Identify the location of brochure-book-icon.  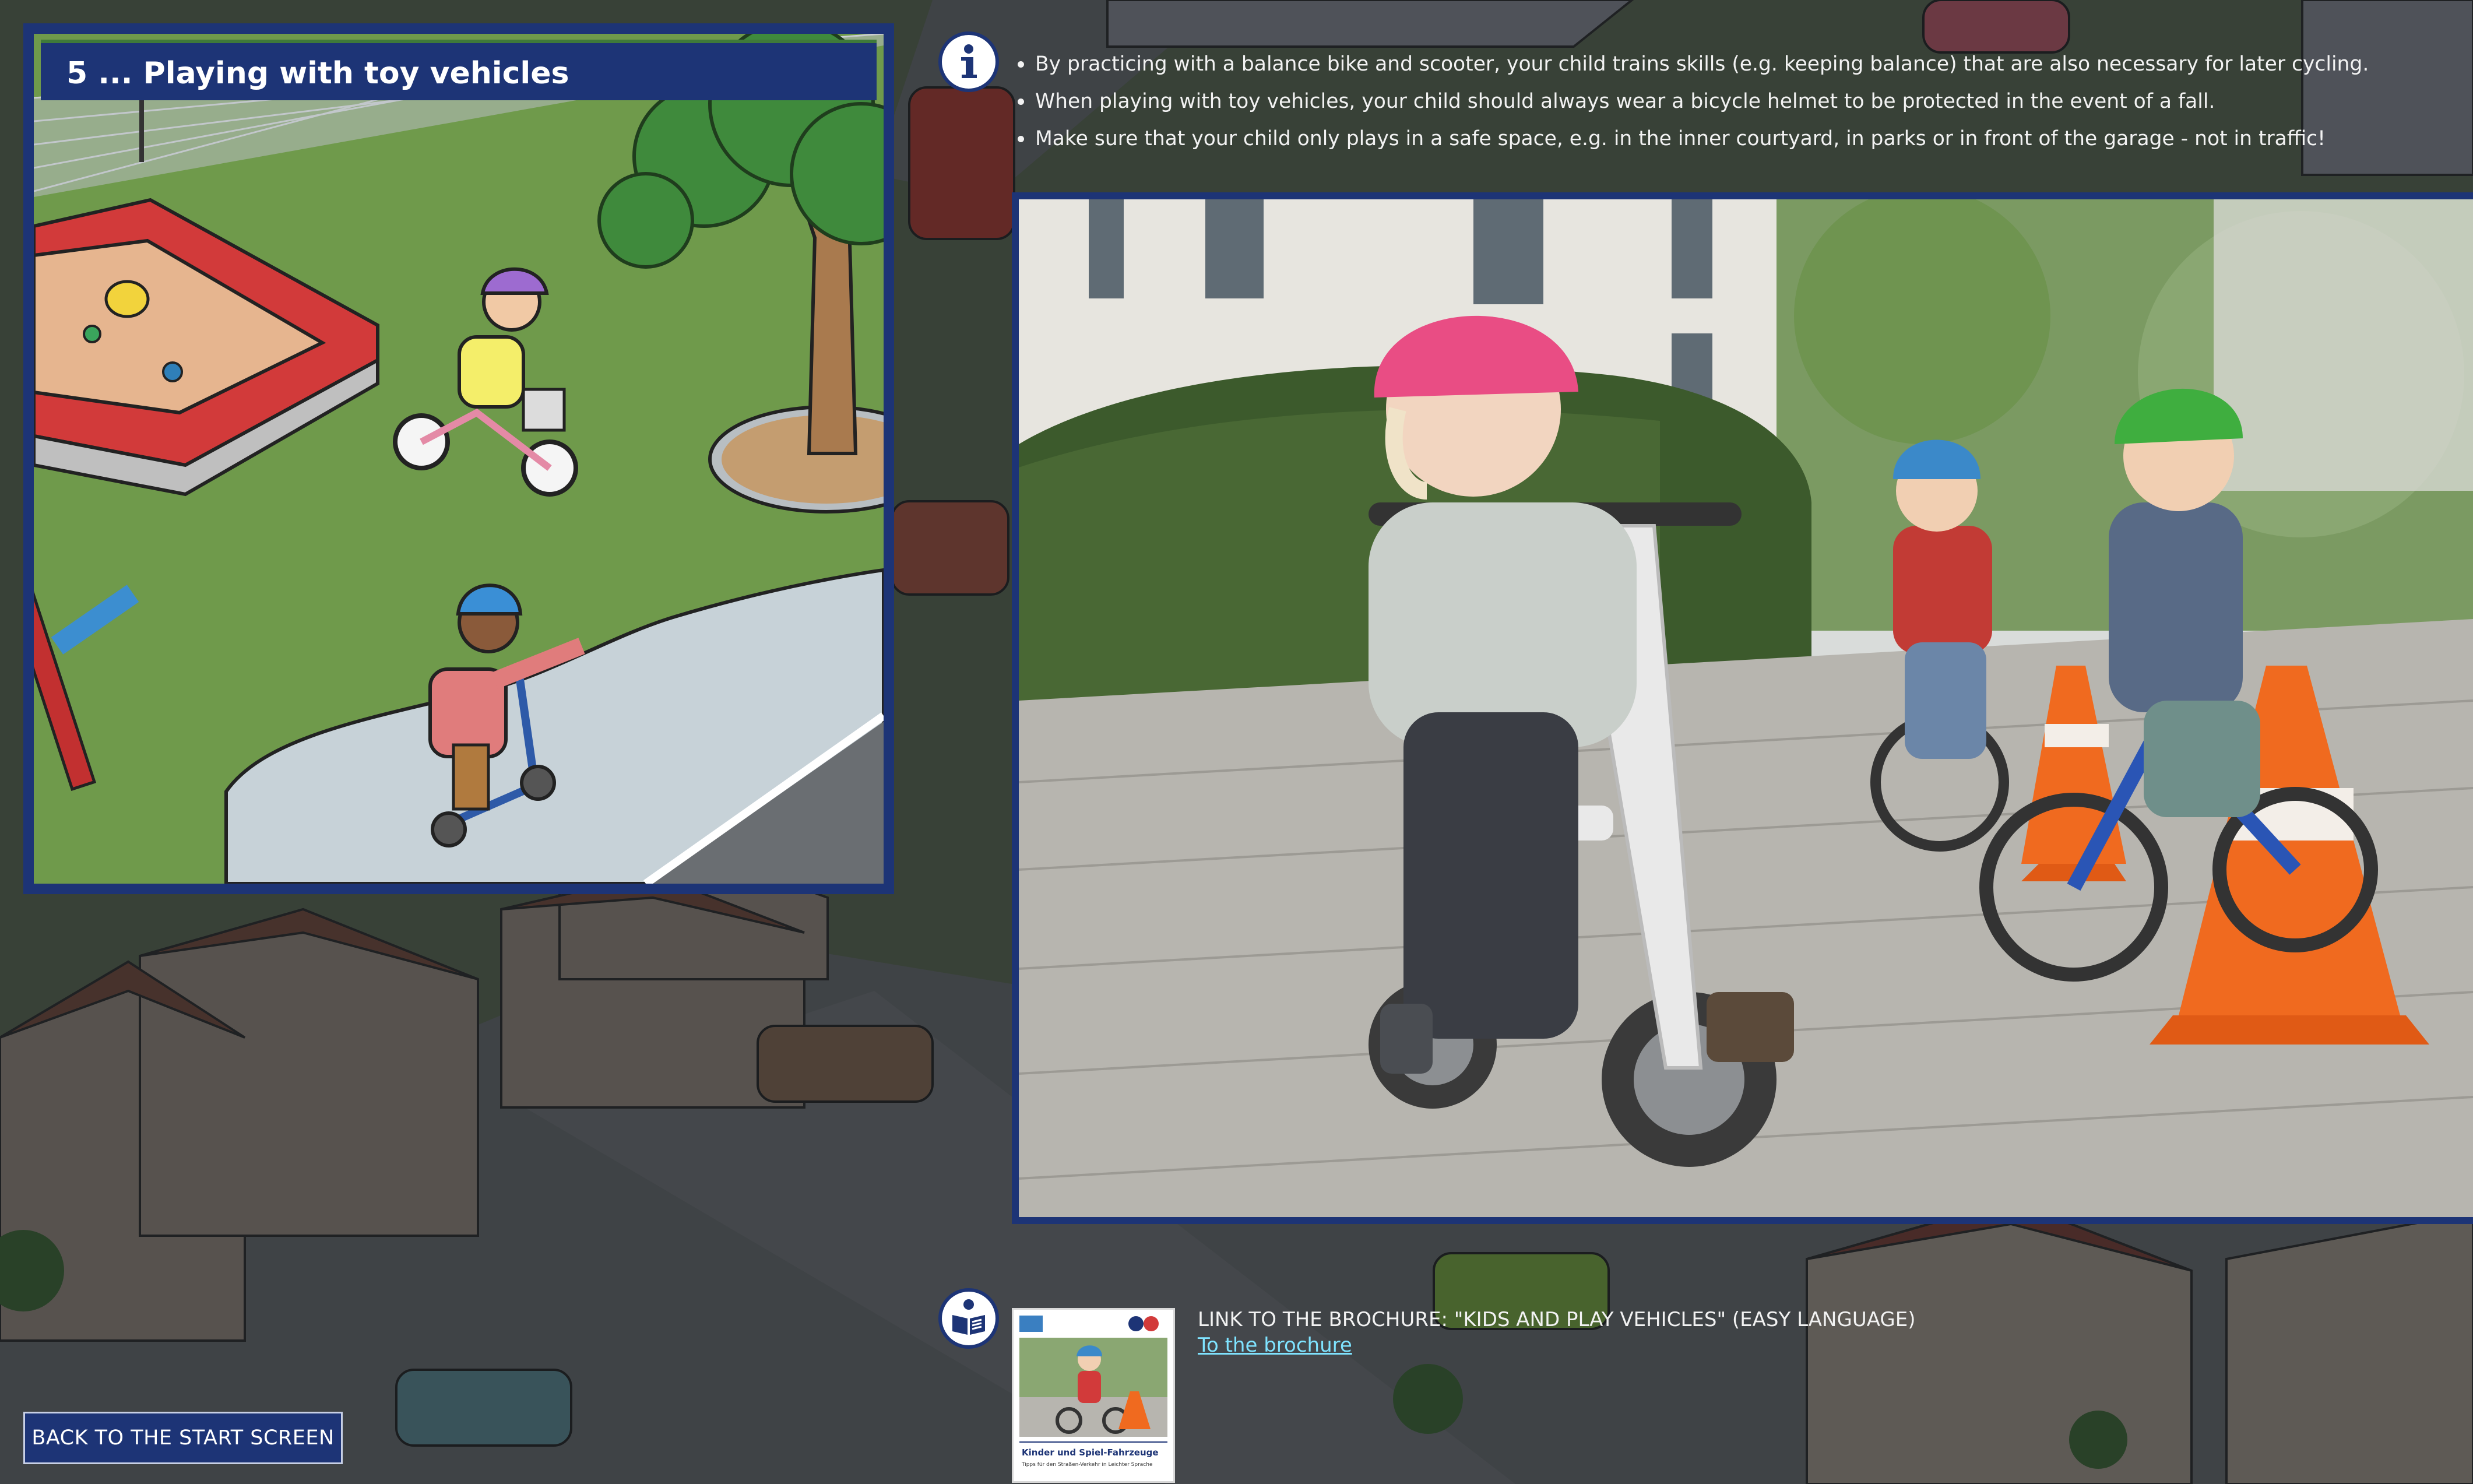
(969, 1318).